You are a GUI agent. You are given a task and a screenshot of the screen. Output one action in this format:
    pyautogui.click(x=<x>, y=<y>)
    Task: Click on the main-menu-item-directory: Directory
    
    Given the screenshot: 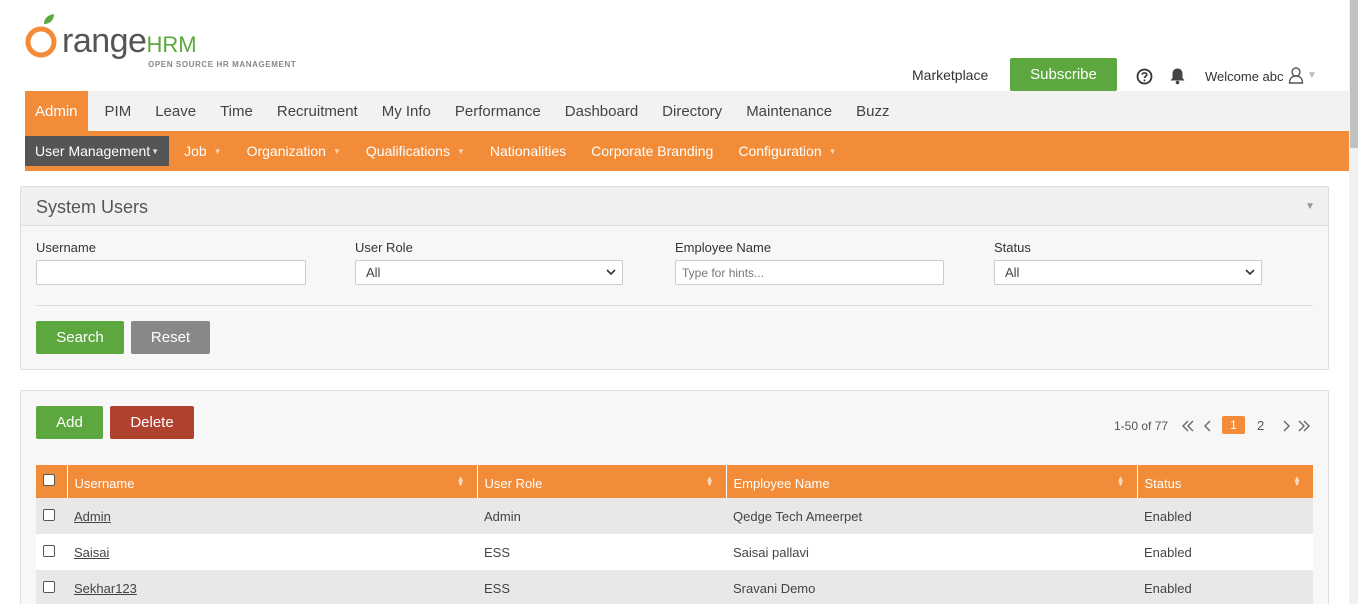 What is the action you would take?
    pyautogui.click(x=695, y=111)
    